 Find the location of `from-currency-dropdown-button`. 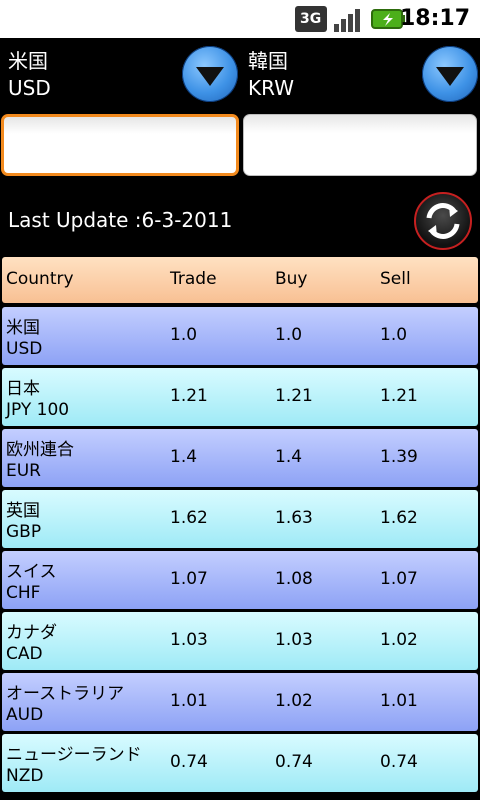

from-currency-dropdown-button is located at coordinates (210, 74).